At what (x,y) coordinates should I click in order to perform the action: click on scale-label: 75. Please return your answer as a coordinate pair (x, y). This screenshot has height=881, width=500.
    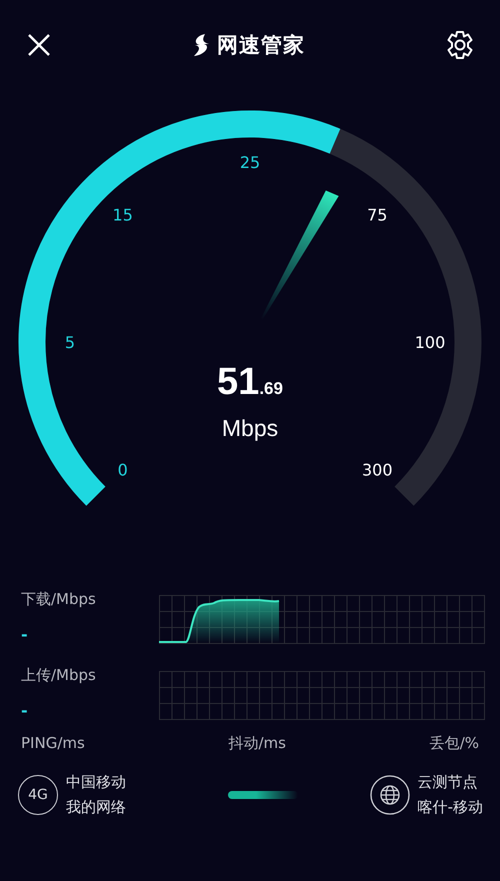
    Looking at the image, I should click on (377, 215).